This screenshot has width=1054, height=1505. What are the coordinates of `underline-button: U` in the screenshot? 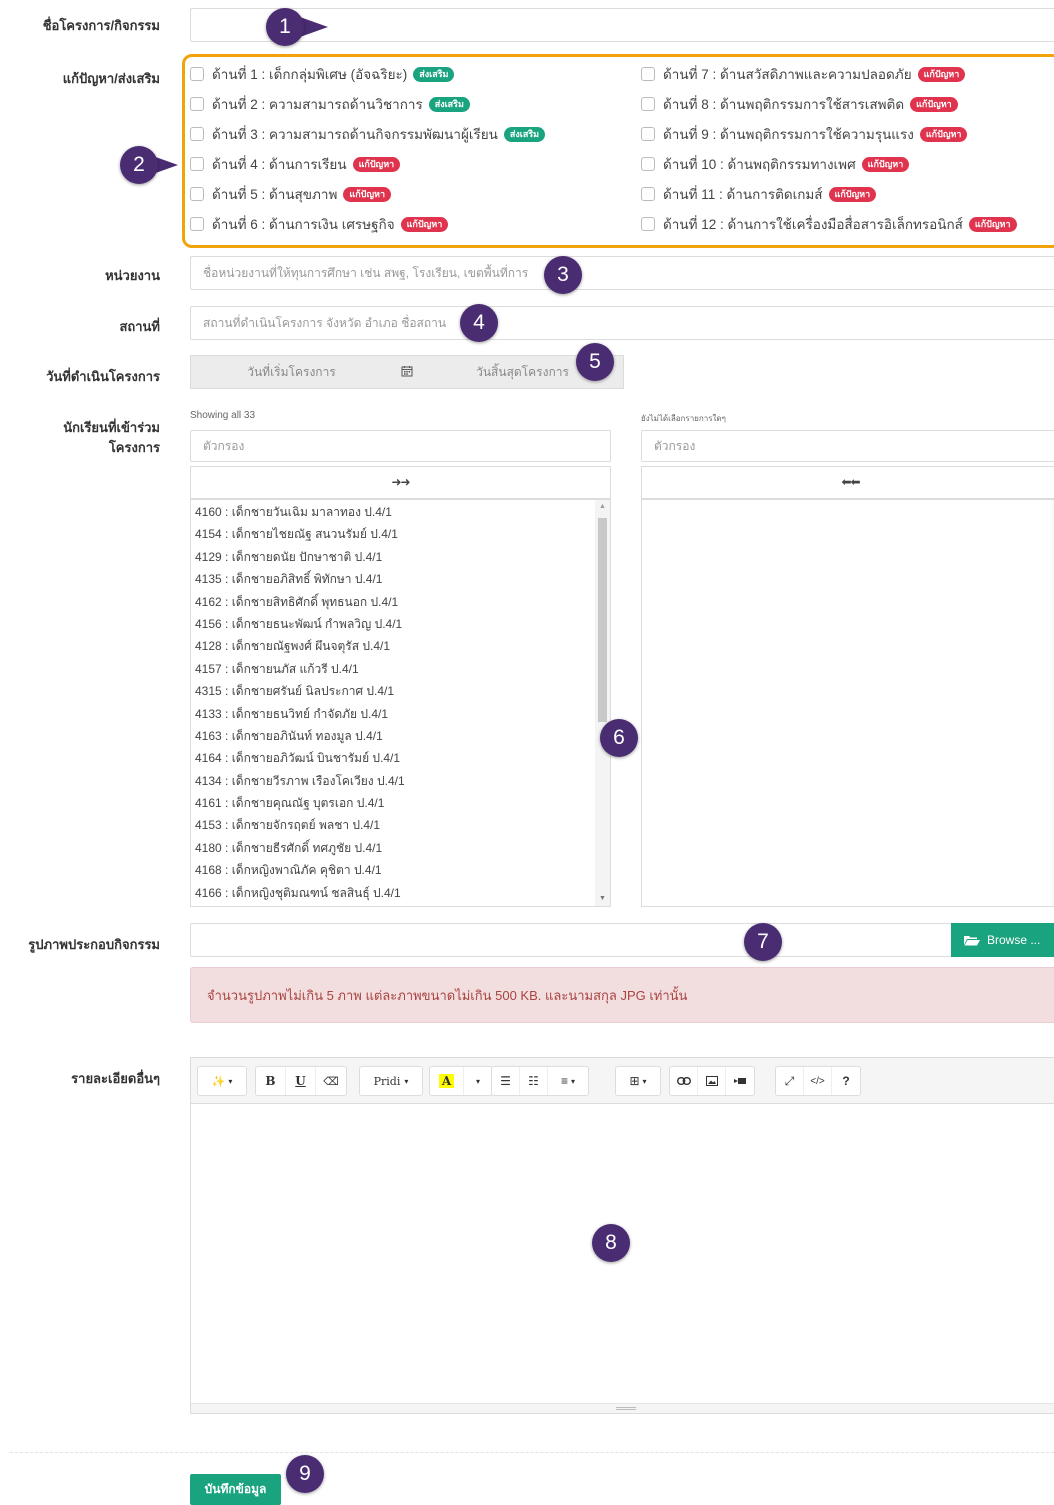 It's located at (301, 1081).